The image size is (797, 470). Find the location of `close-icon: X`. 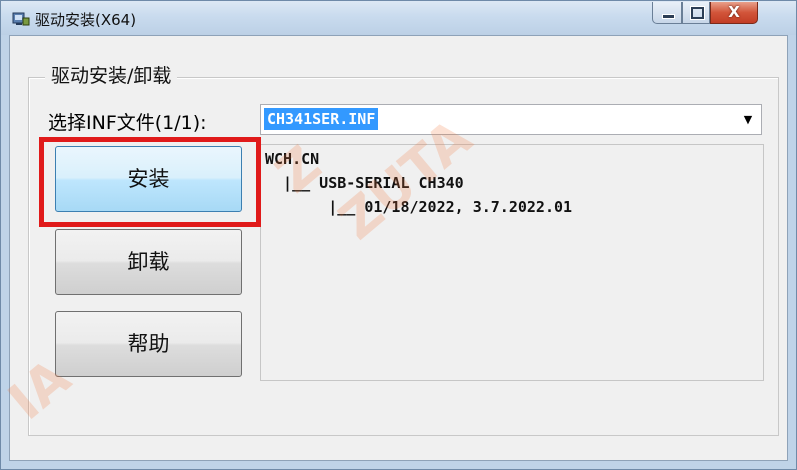

close-icon: X is located at coordinates (734, 12).